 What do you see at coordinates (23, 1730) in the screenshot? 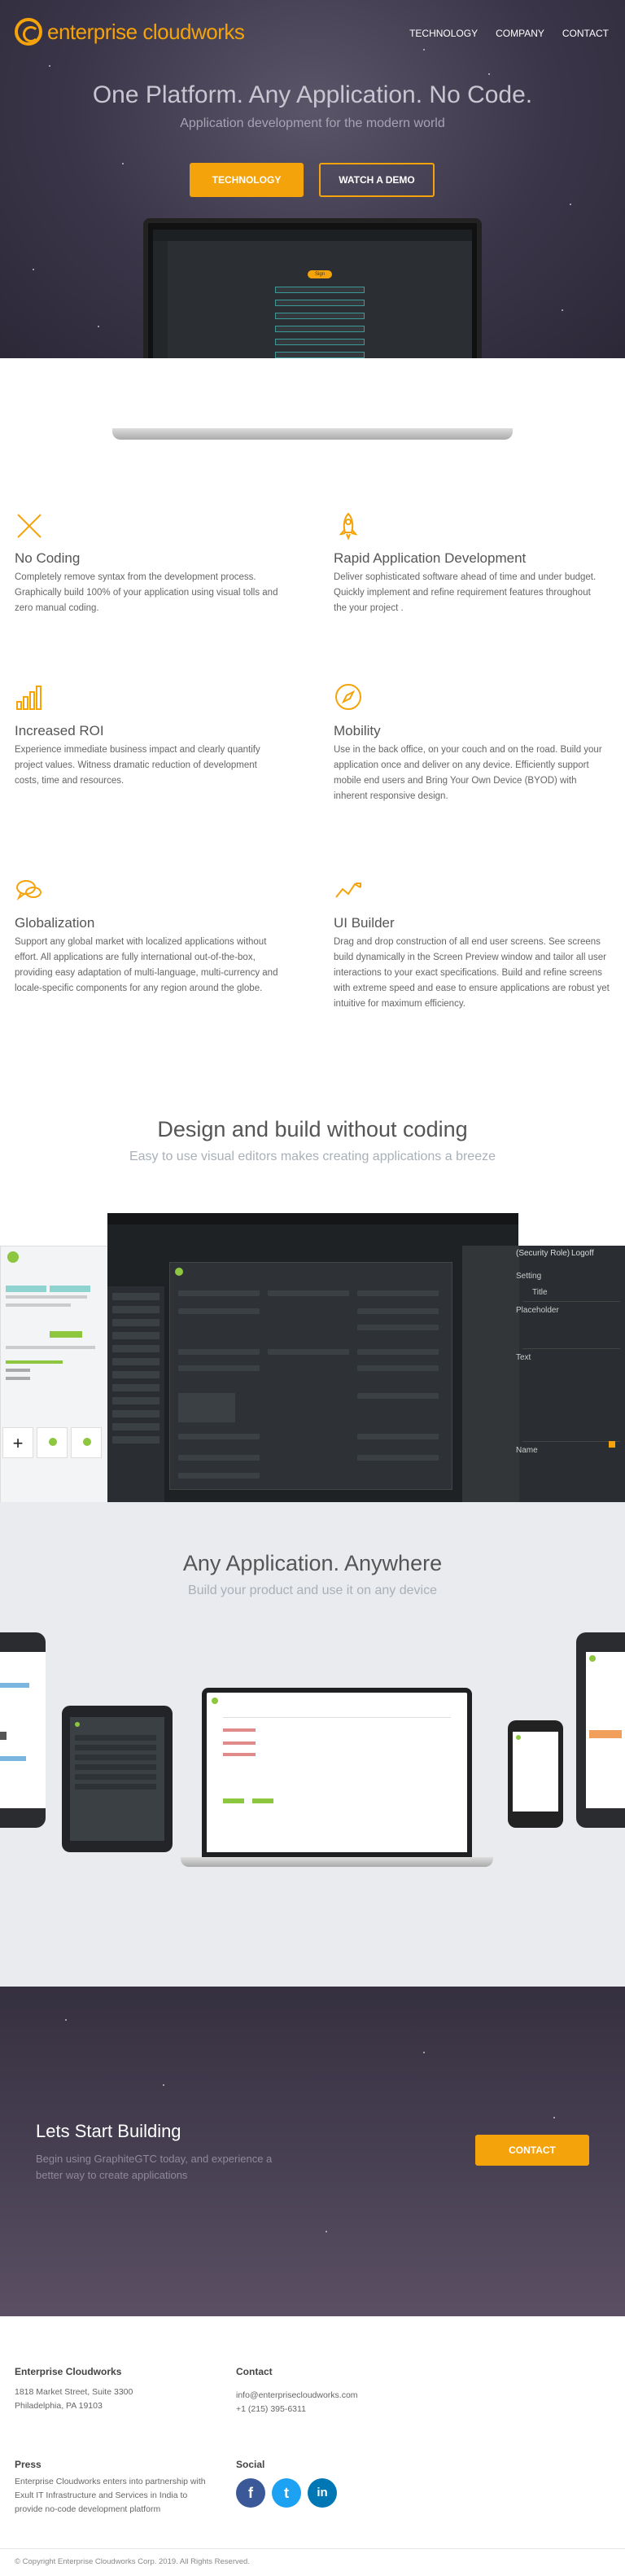
I see `left-tablet-device` at bounding box center [23, 1730].